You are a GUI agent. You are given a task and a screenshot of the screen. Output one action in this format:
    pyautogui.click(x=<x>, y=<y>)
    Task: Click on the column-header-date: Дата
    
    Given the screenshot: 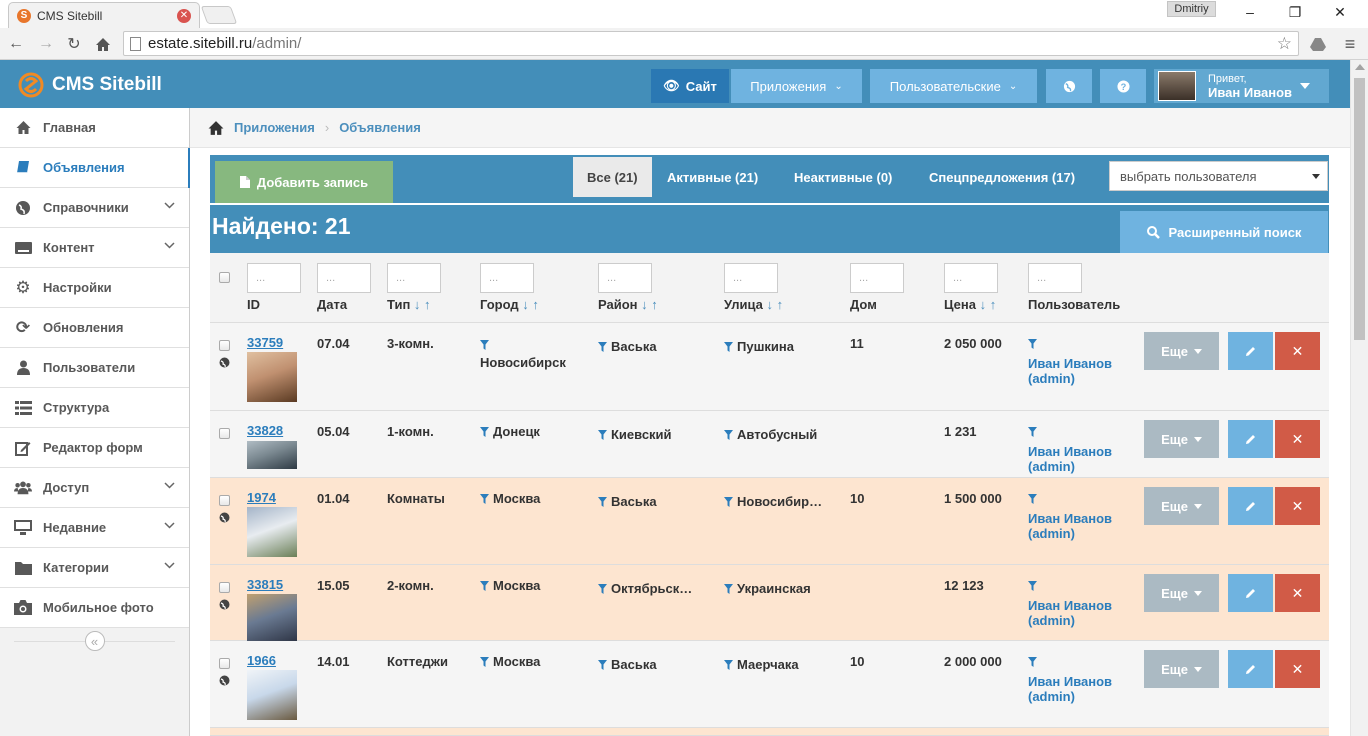 What is the action you would take?
    pyautogui.click(x=332, y=304)
    